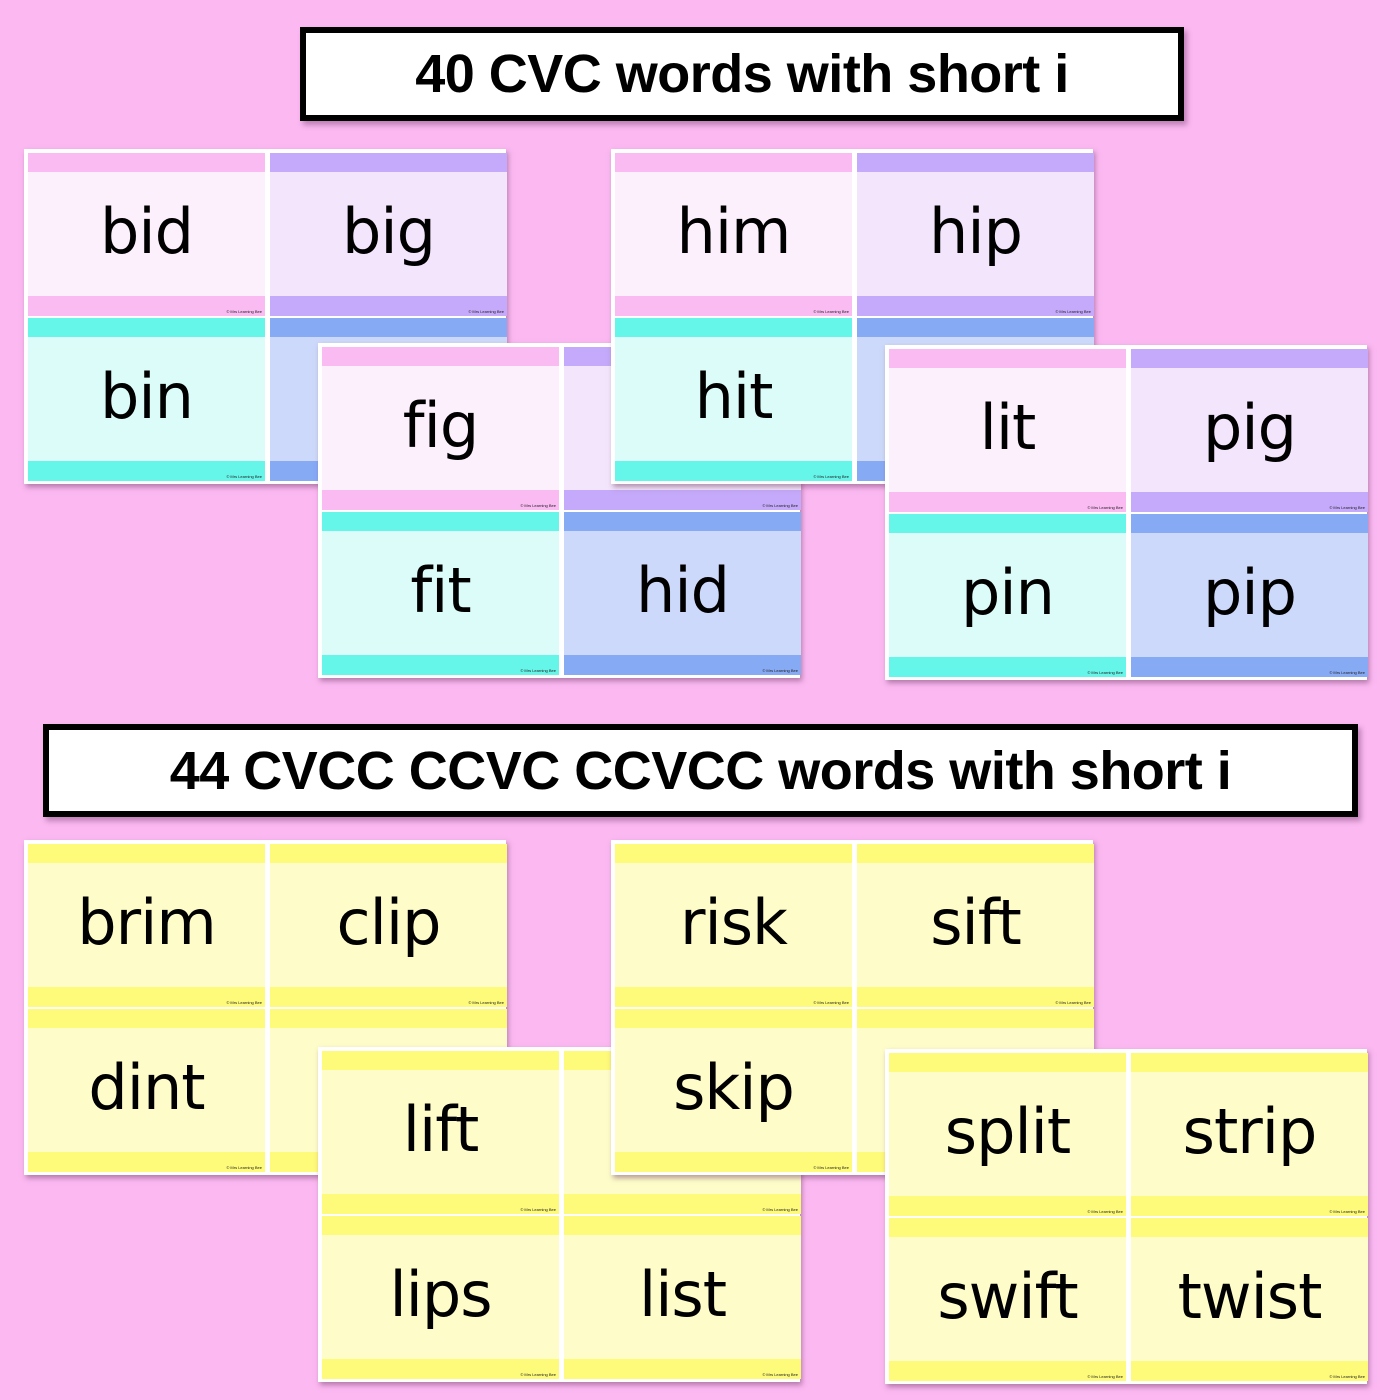 Image resolution: width=1400 pixels, height=1400 pixels. Describe the element at coordinates (734, 1087) in the screenshot. I see `flashcard-word: skip` at that location.